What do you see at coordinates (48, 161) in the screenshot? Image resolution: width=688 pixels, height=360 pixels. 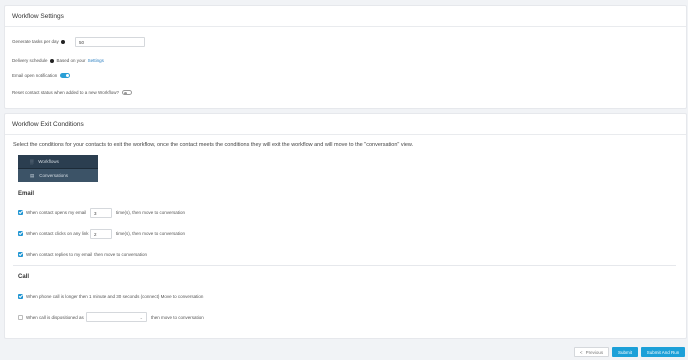 I see `nav-item-label: Workflows` at bounding box center [48, 161].